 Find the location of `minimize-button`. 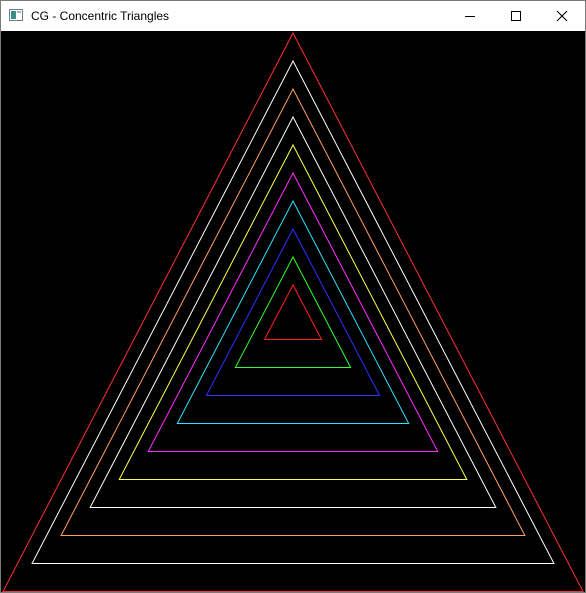

minimize-button is located at coordinates (470, 16).